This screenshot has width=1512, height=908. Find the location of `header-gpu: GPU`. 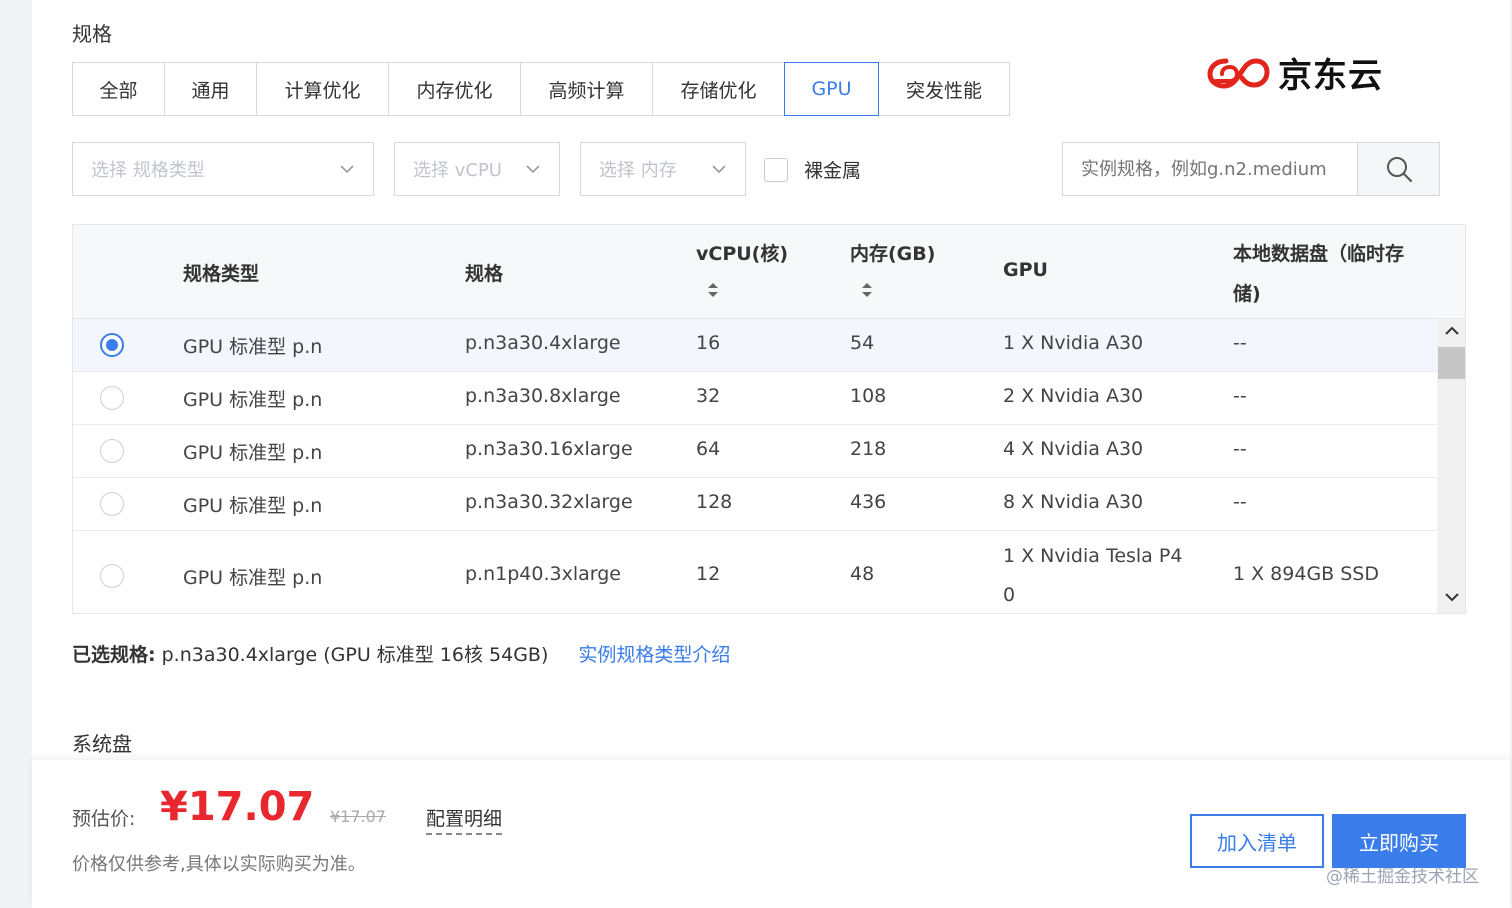

header-gpu: GPU is located at coordinates (1025, 270).